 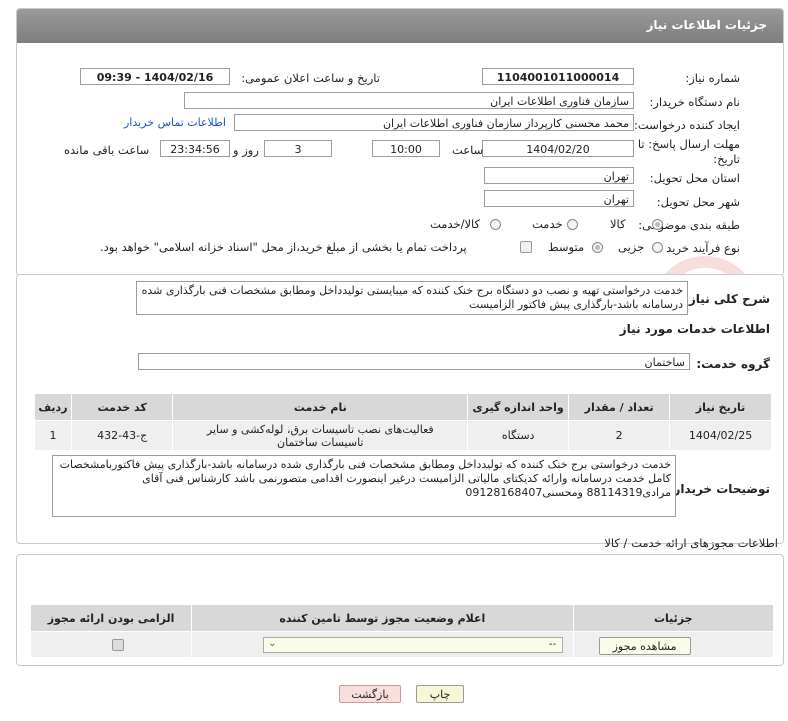 What do you see at coordinates (720, 407) in the screenshot?
I see `col-need-date: تاریخ نیاز` at bounding box center [720, 407].